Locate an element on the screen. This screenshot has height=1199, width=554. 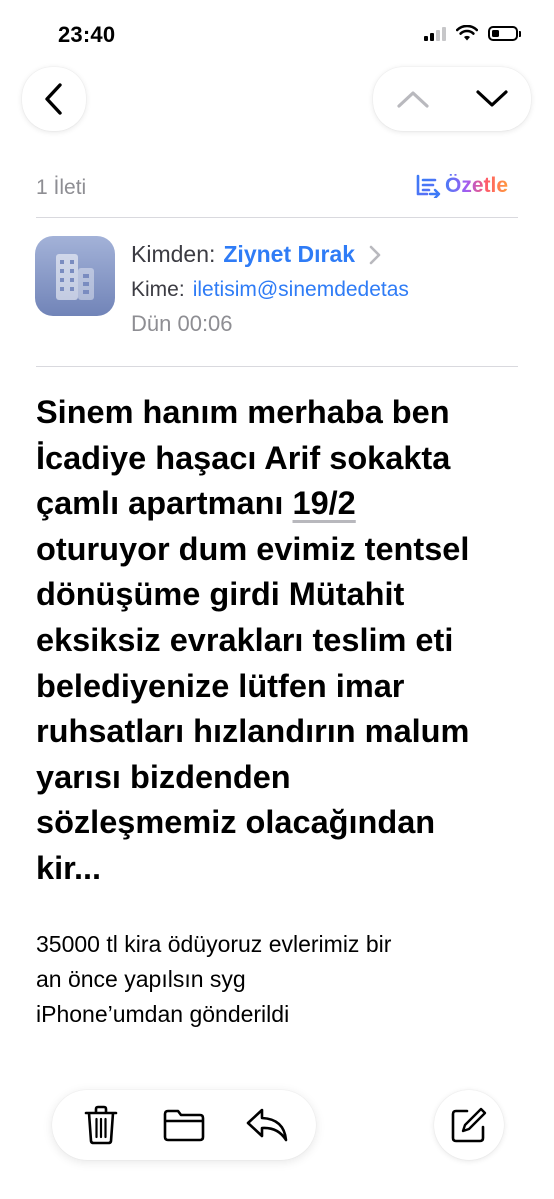
summary-lines-icon is located at coordinates (428, 186).